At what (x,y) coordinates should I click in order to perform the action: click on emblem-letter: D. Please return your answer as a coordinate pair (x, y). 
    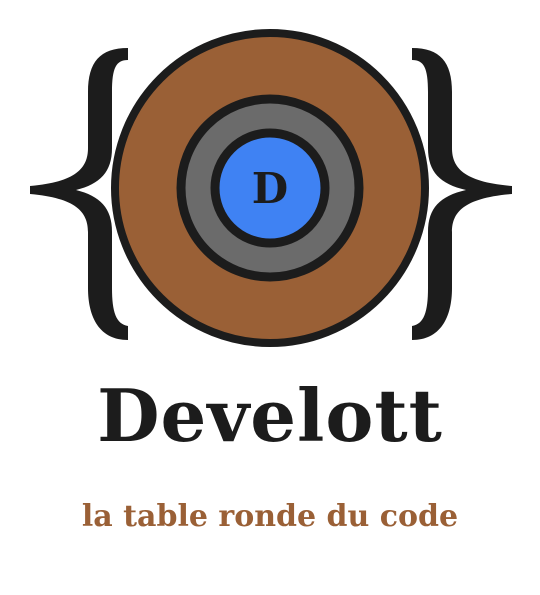
    Looking at the image, I should click on (270, 188).